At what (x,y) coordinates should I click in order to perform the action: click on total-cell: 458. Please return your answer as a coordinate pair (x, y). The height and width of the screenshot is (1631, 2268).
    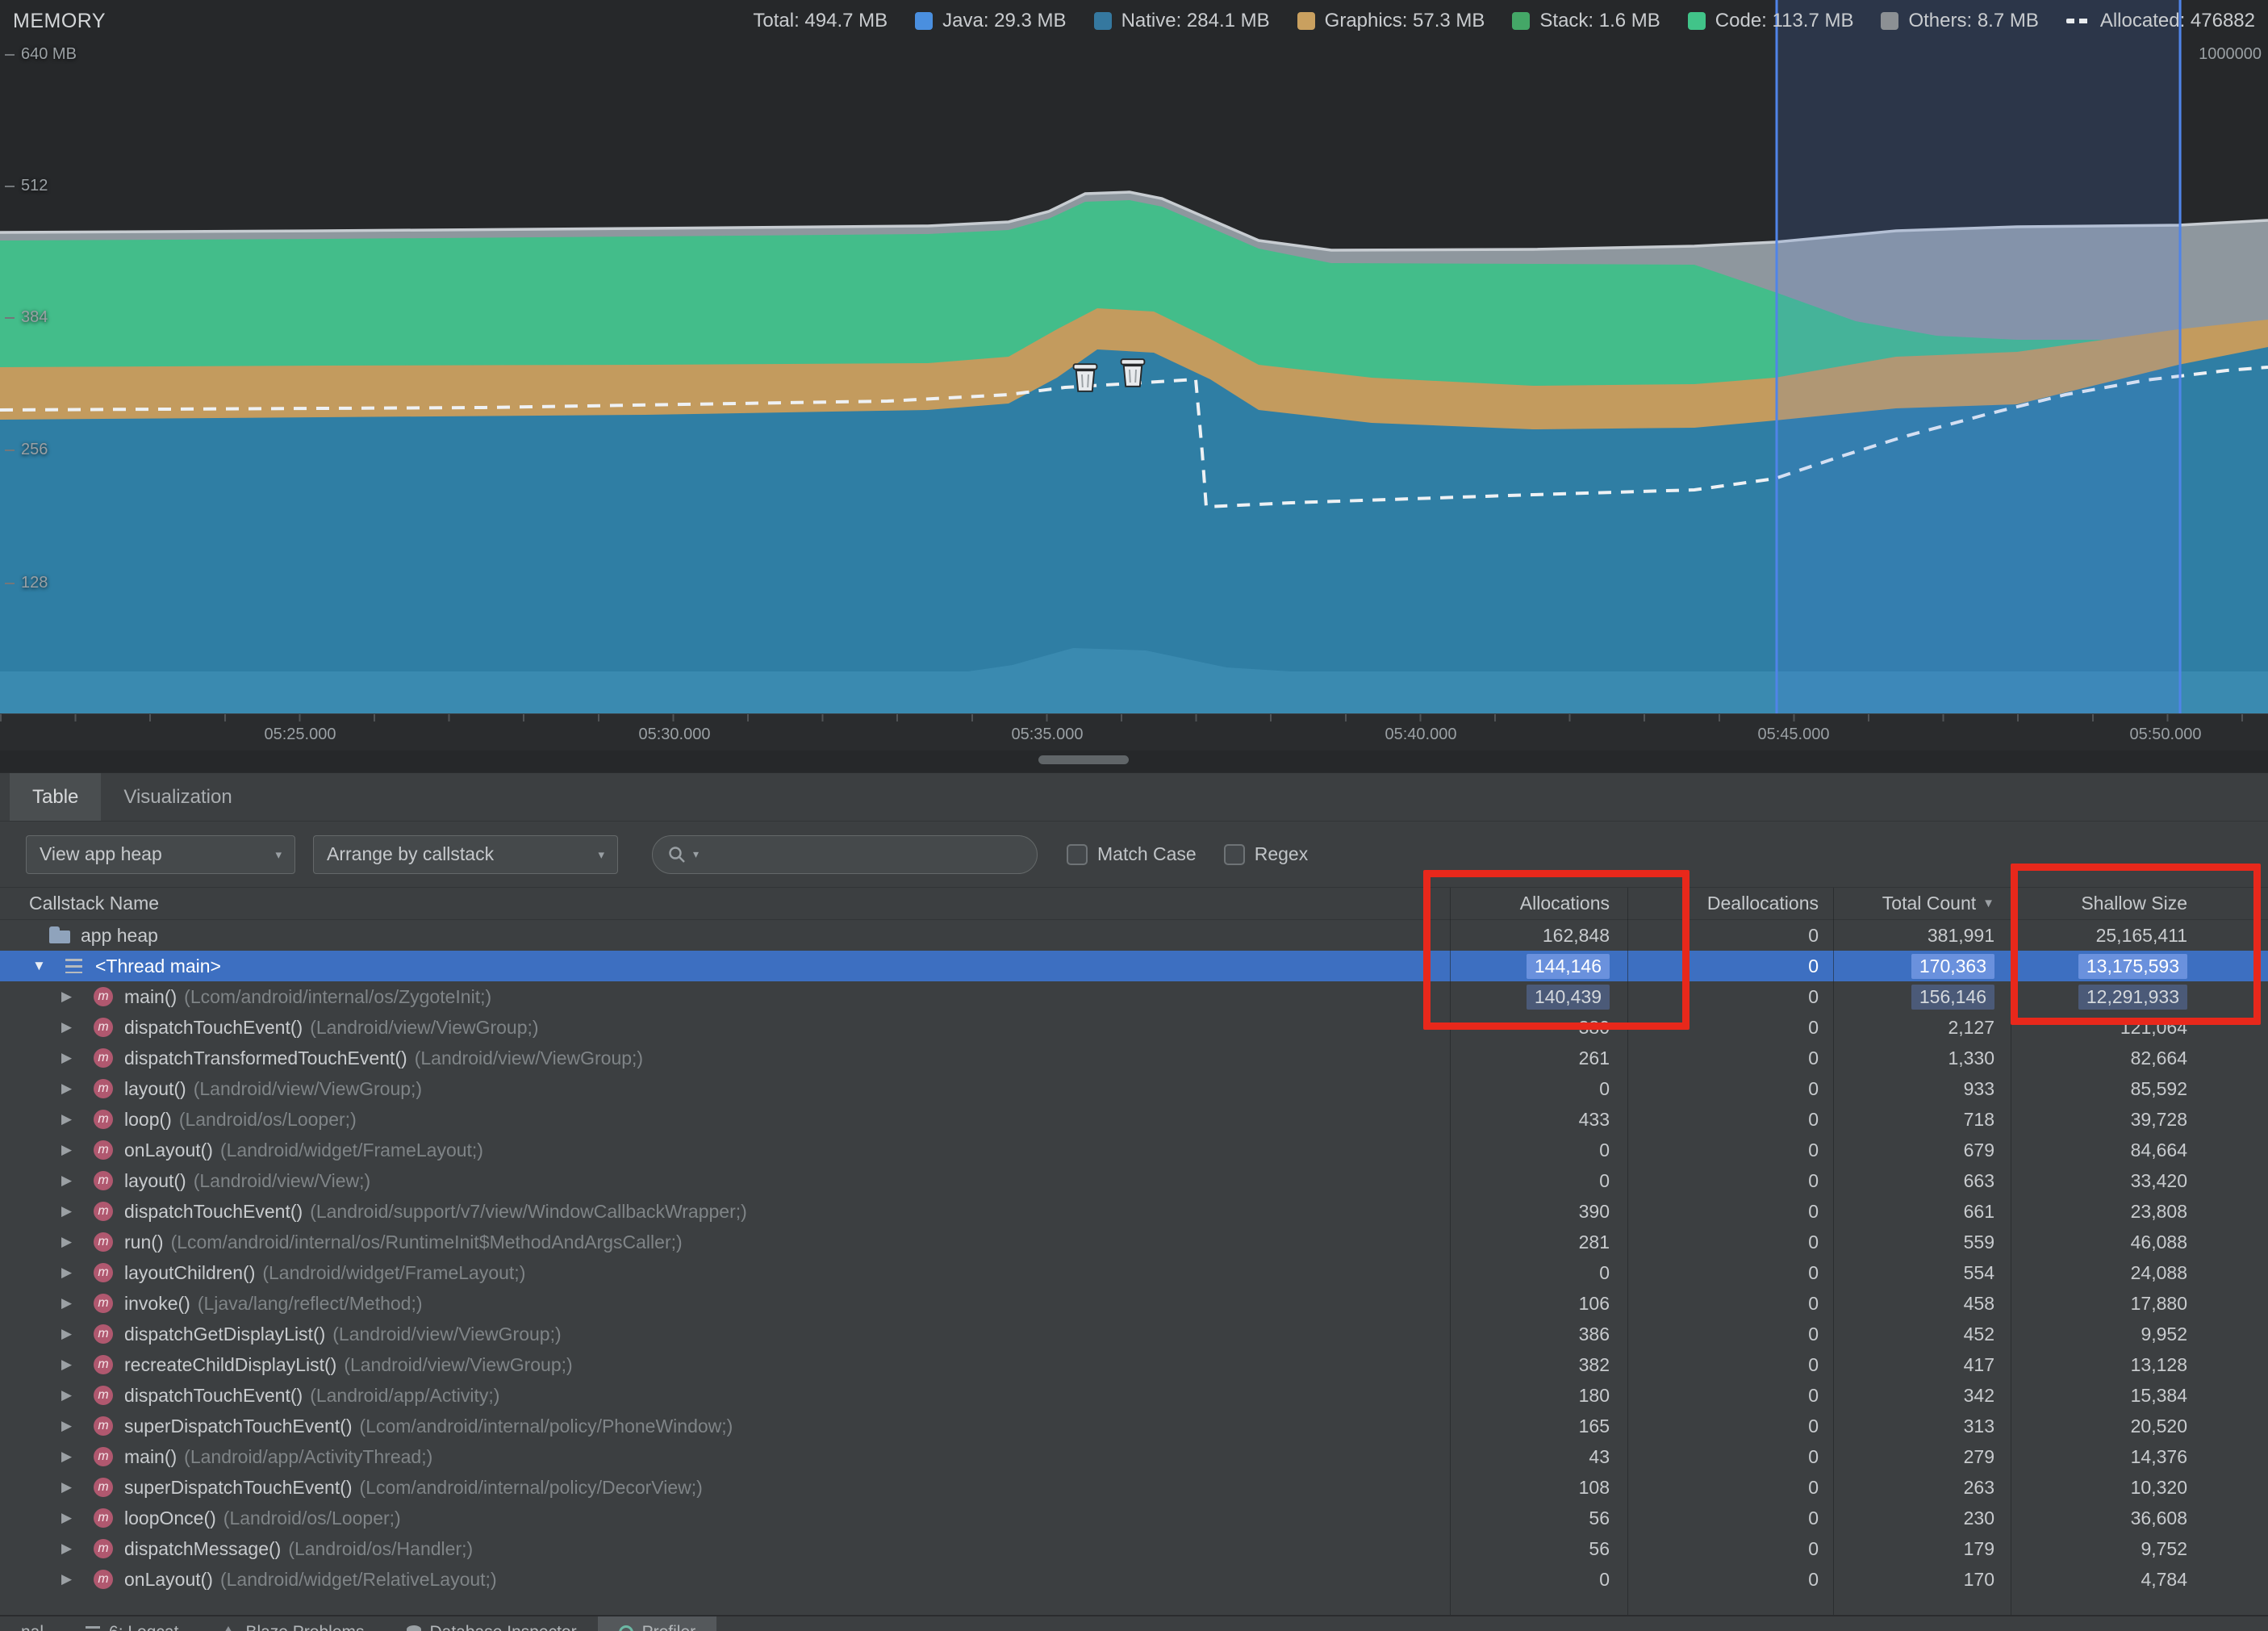
    Looking at the image, I should click on (1978, 1303).